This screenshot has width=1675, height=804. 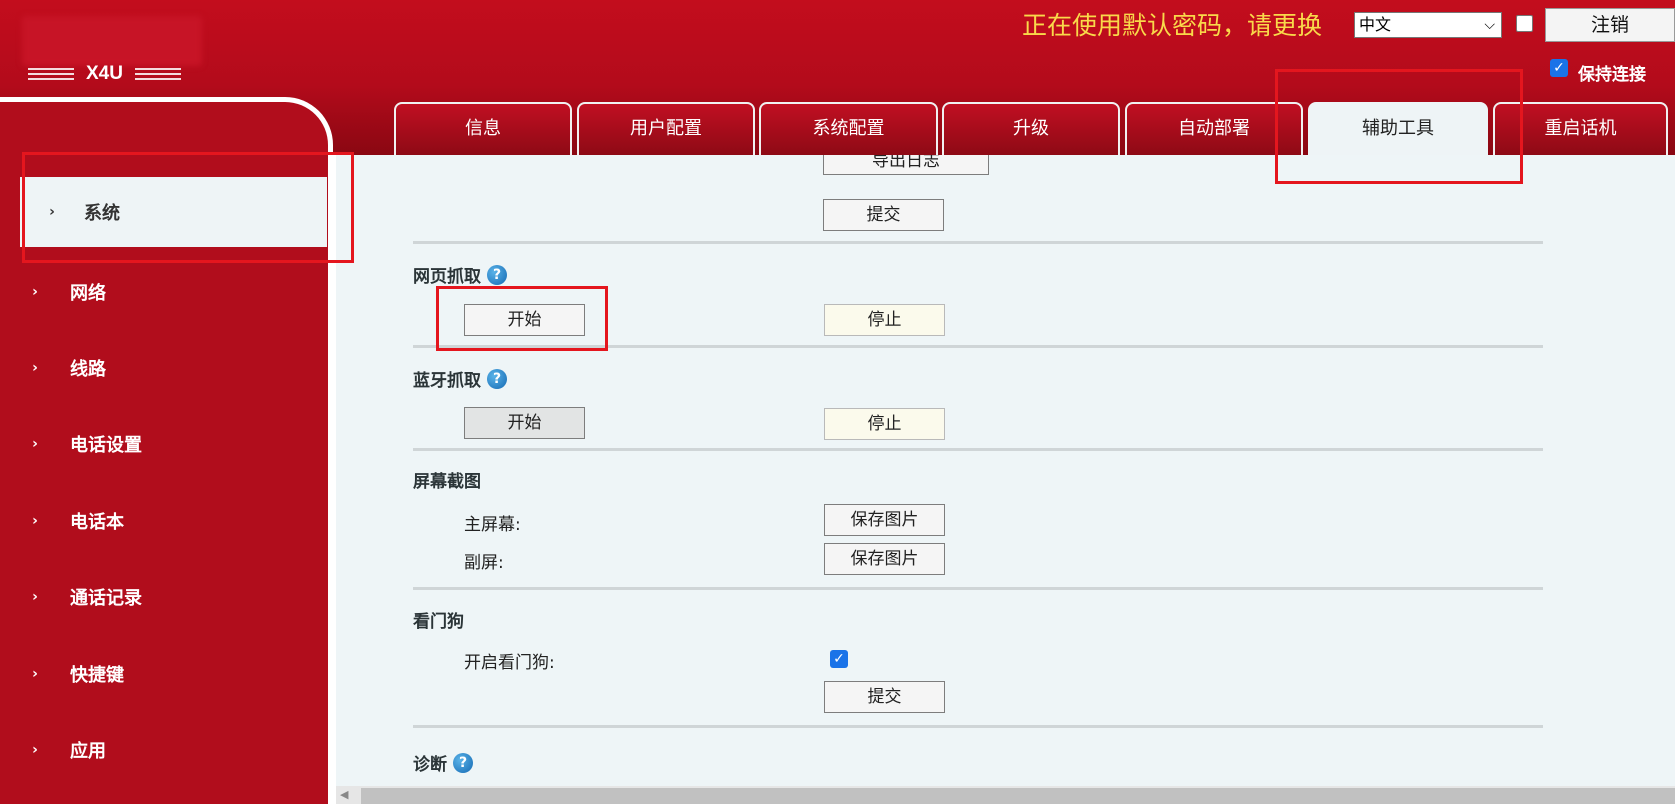 I want to click on tab-user-config: 用户配置, so click(x=666, y=128).